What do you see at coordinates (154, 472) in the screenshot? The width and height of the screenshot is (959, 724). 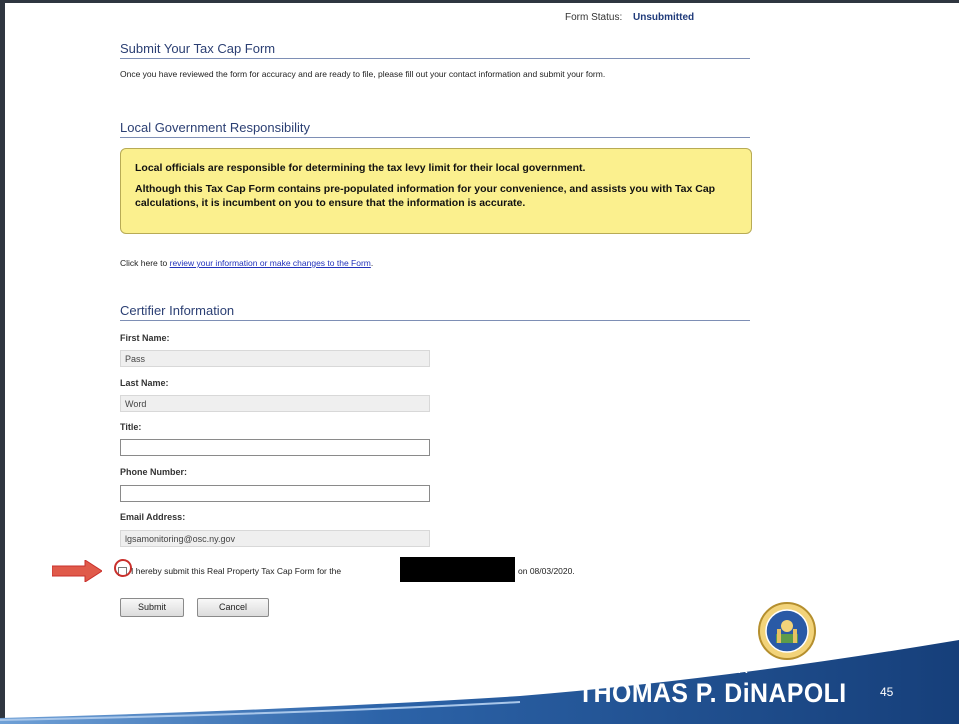 I see `phone-label: Phone Number:` at bounding box center [154, 472].